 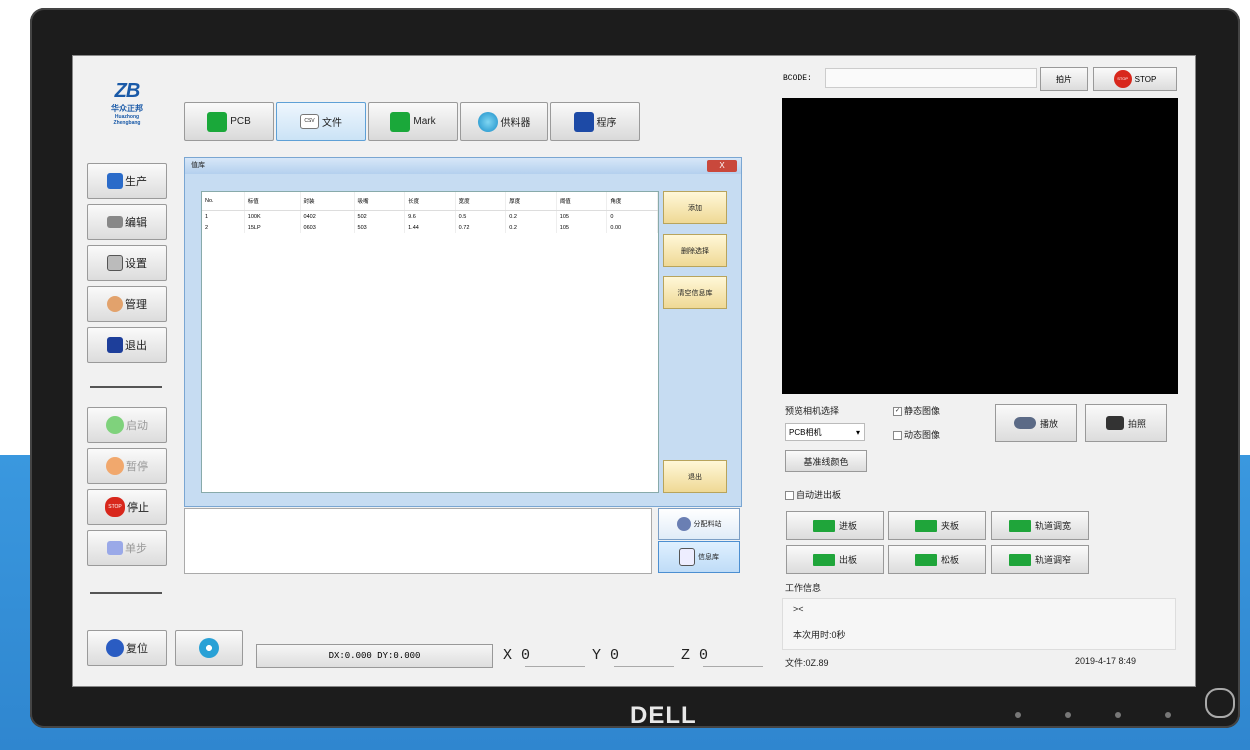 I want to click on close-icon: X, so click(x=722, y=166).